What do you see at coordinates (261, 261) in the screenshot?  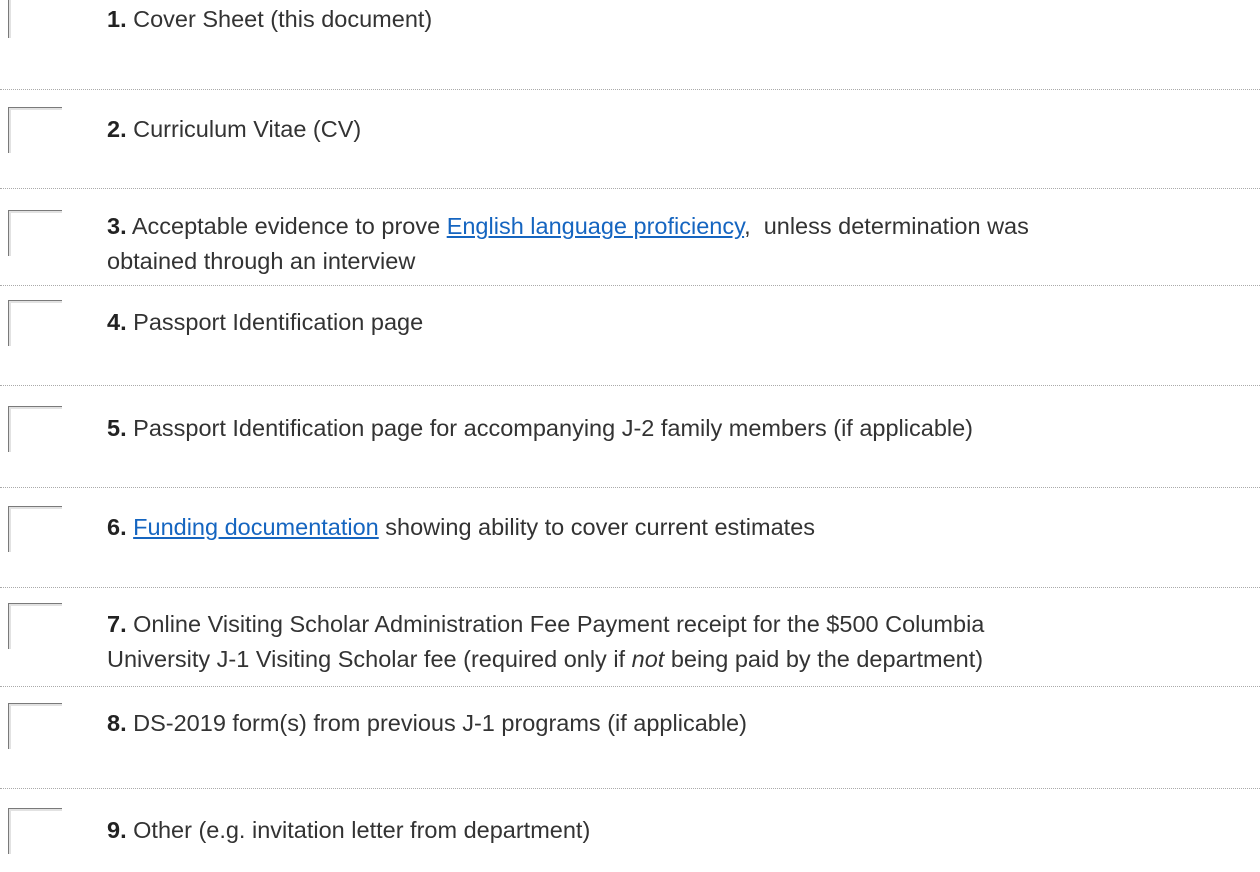 I see `item-label-line2: obtained through an interview` at bounding box center [261, 261].